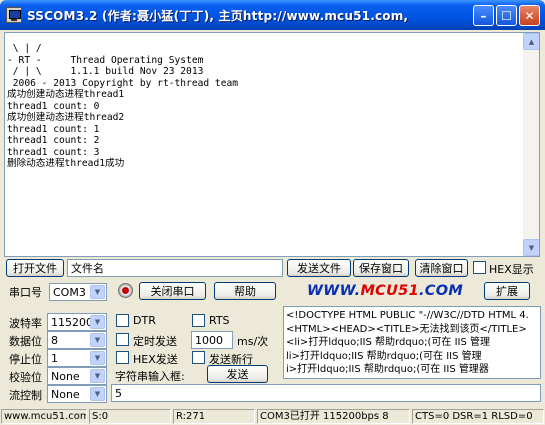 The image size is (545, 425). I want to click on port-label: 串口号, so click(25, 292).